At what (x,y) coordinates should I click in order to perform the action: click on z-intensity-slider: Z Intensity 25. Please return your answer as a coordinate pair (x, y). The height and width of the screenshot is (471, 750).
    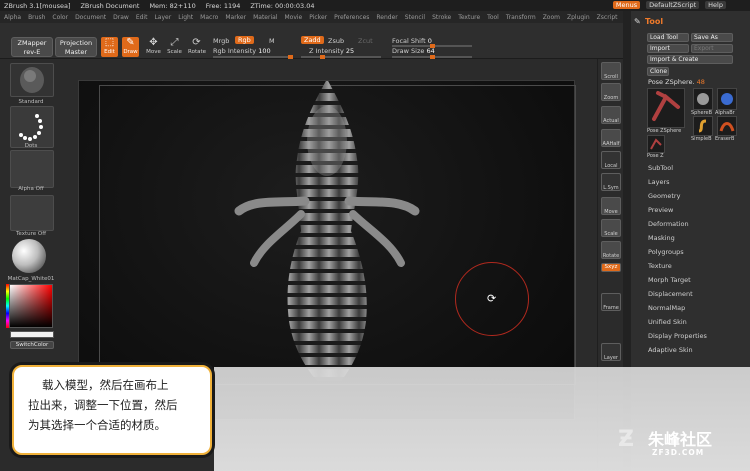
    Looking at the image, I should click on (331, 51).